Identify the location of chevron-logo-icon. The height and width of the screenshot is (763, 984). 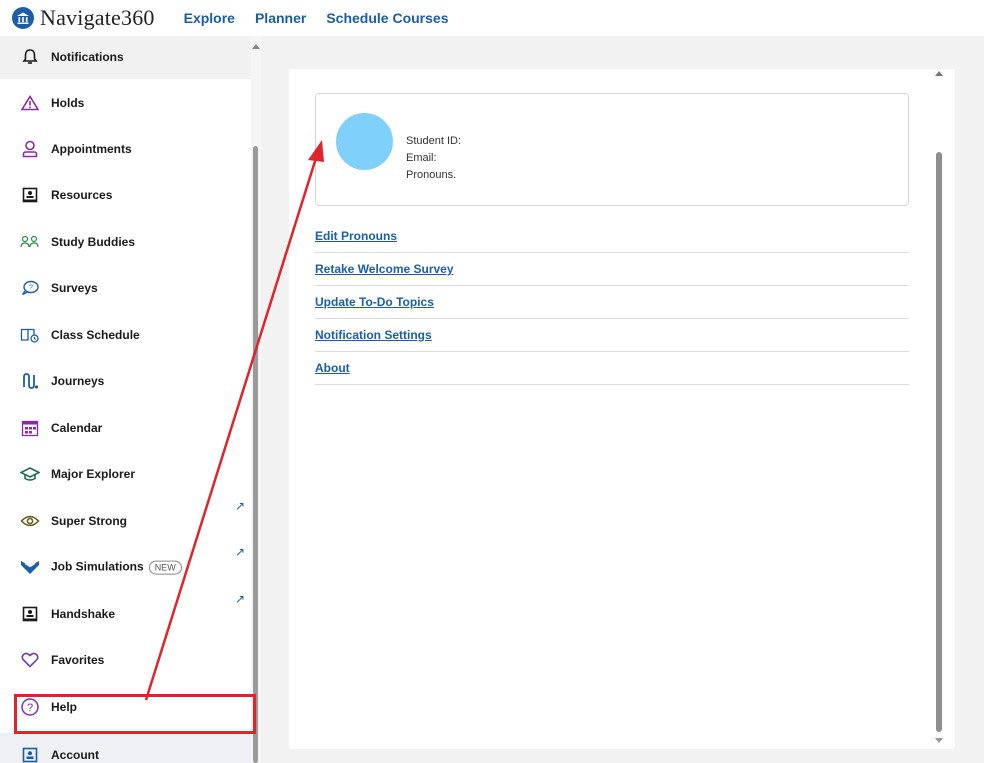
(30, 567).